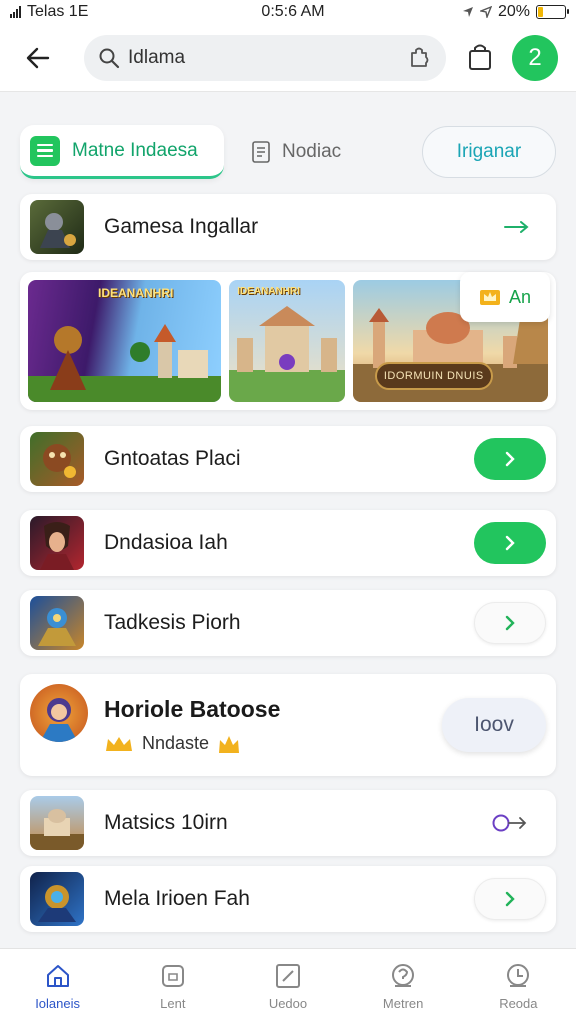 Image resolution: width=576 pixels, height=1024 pixels. Describe the element at coordinates (512, 823) in the screenshot. I see `arrow-circle-icon` at that location.